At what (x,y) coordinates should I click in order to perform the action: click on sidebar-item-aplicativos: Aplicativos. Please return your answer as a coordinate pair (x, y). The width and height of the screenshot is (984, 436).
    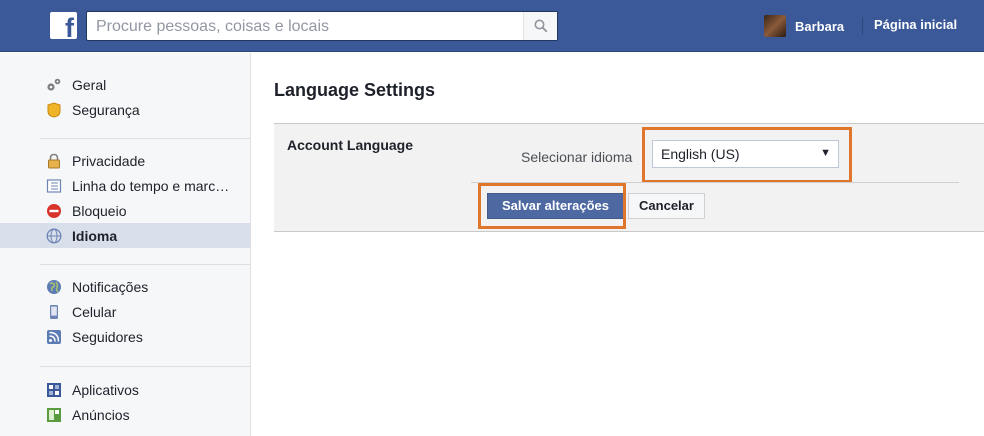
    Looking at the image, I should click on (125, 389).